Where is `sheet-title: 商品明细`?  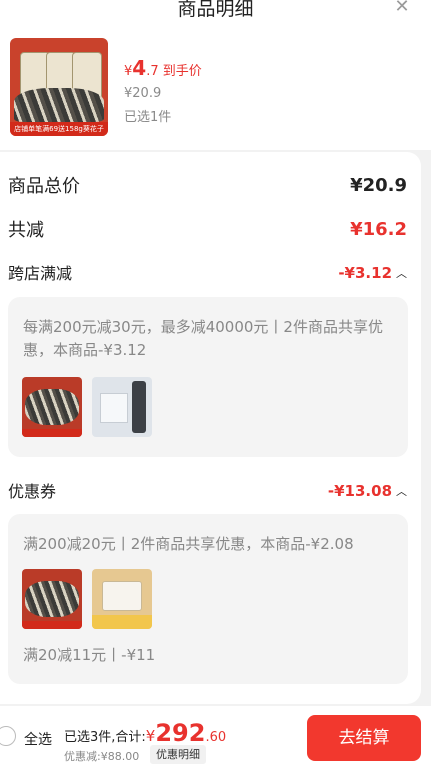 sheet-title: 商品明细 is located at coordinates (215, 10).